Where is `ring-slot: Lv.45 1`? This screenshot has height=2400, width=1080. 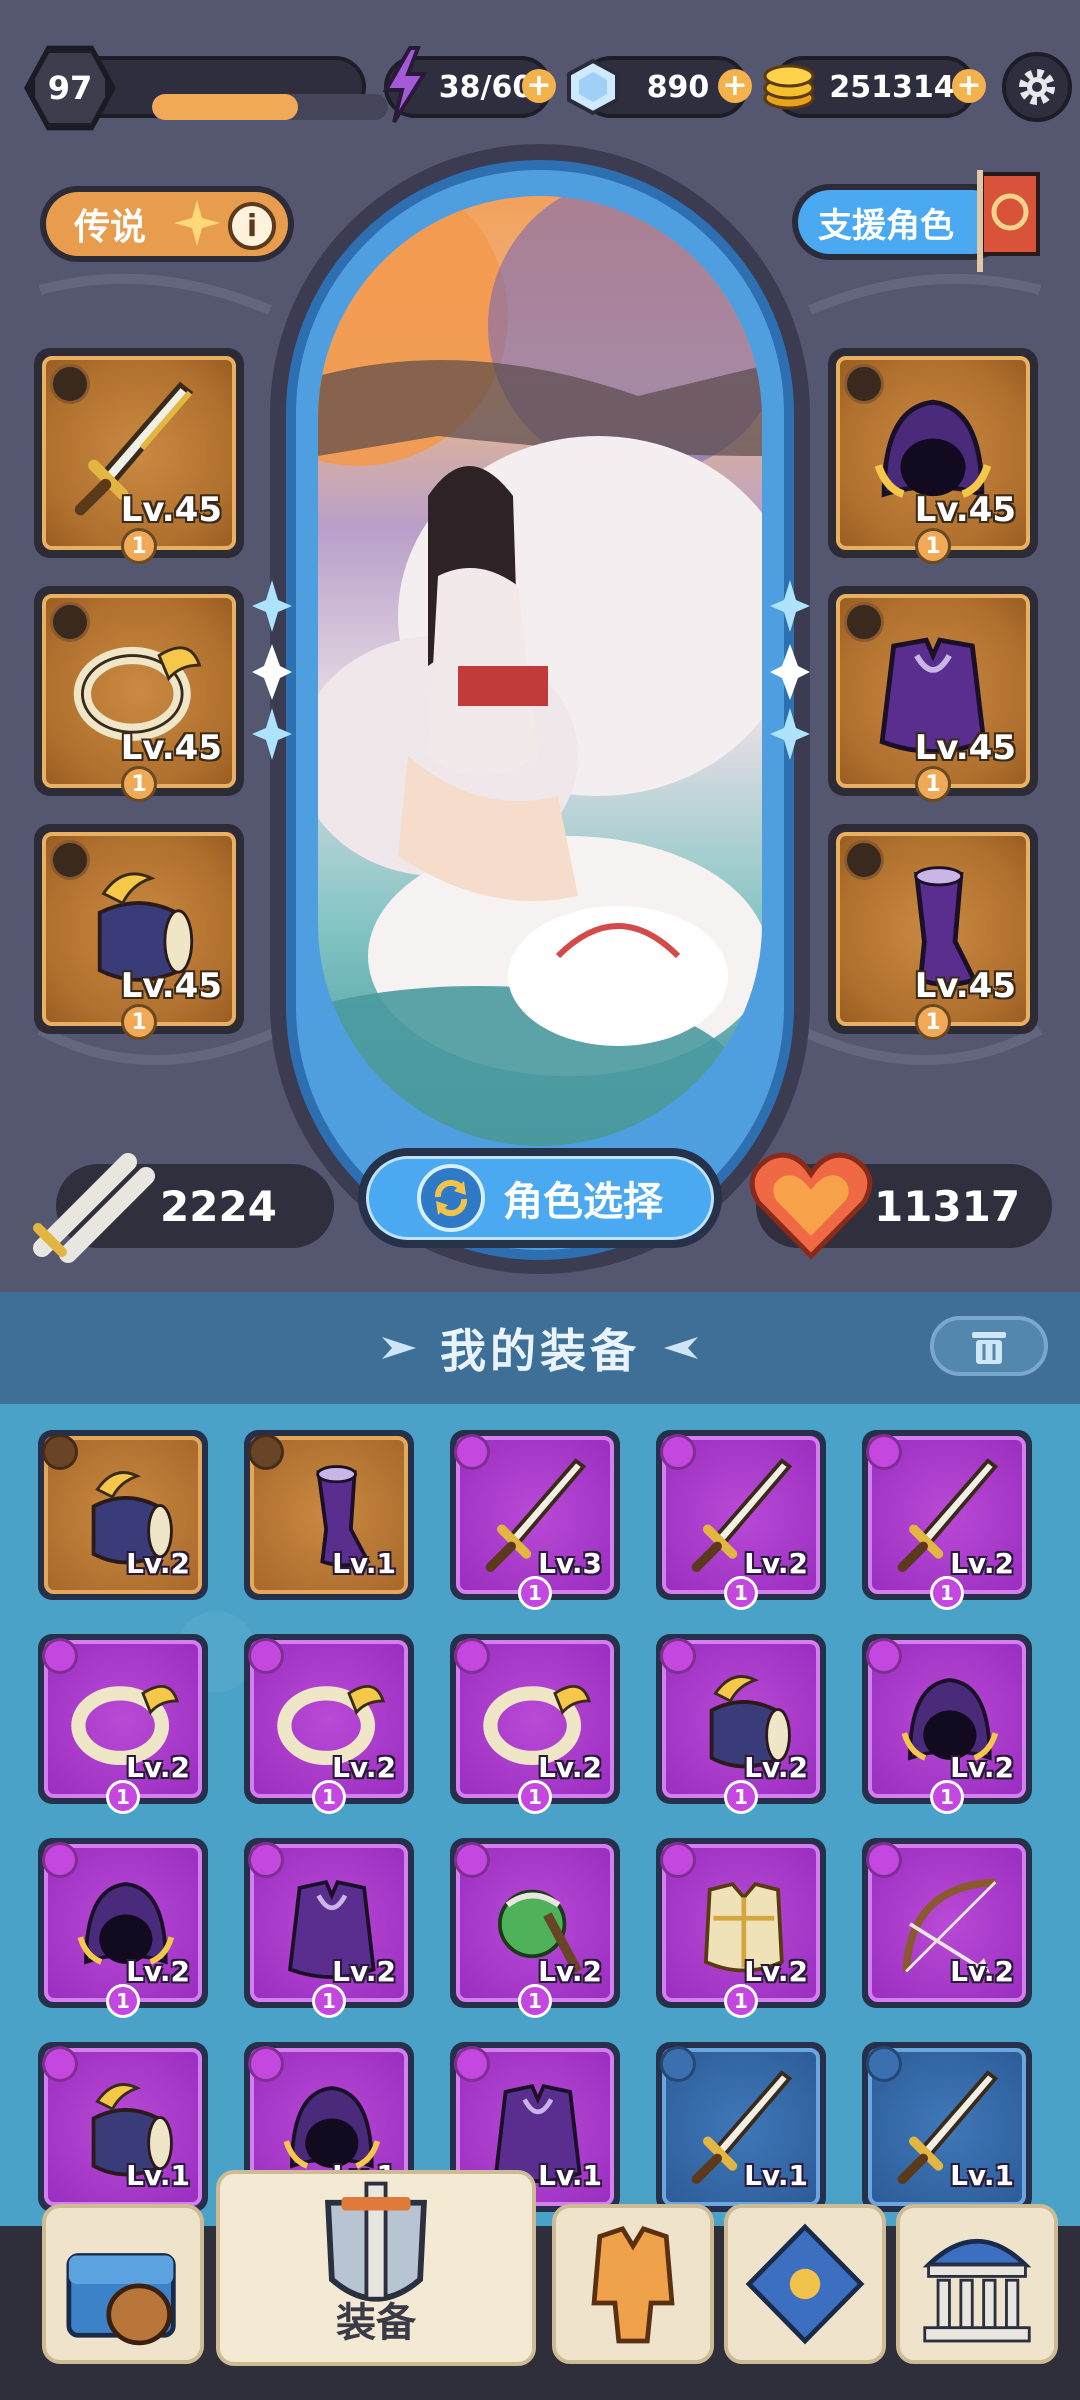
ring-slot: Lv.45 1 is located at coordinates (139, 694).